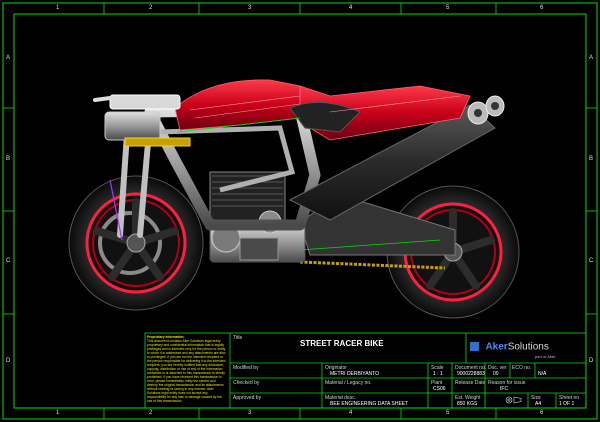  Describe the element at coordinates (496, 347) in the screenshot. I see `logo-brand-a: Aker` at that location.